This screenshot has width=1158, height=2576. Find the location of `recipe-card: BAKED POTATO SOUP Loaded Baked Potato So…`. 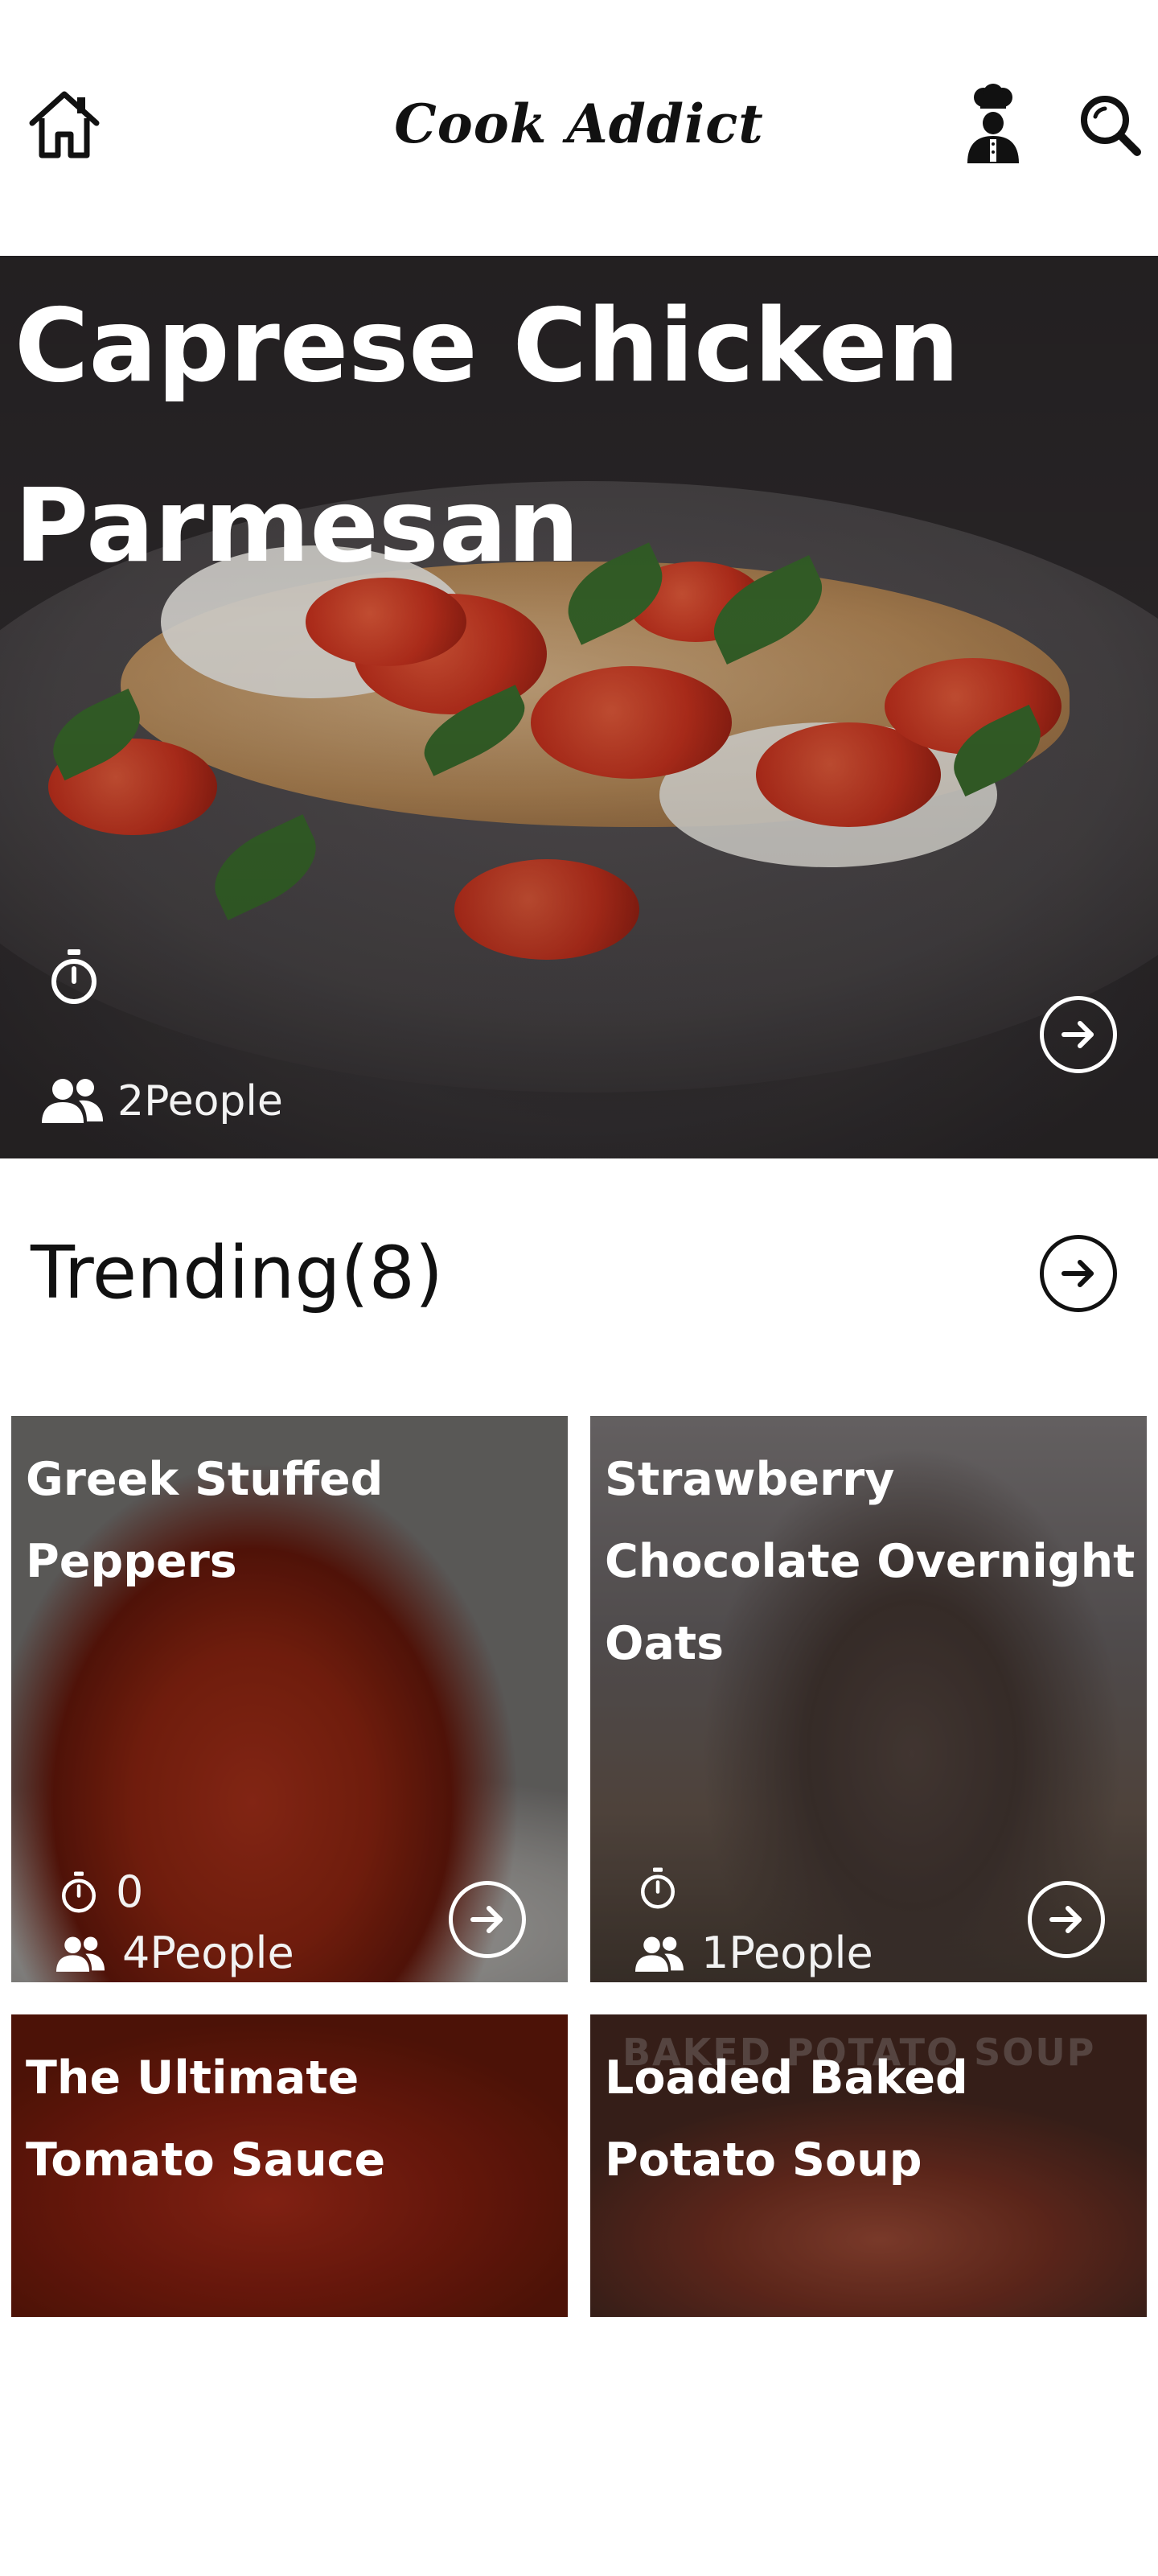

recipe-card: BAKED POTATO SOUP Loaded Baked Potato So… is located at coordinates (868, 2165).